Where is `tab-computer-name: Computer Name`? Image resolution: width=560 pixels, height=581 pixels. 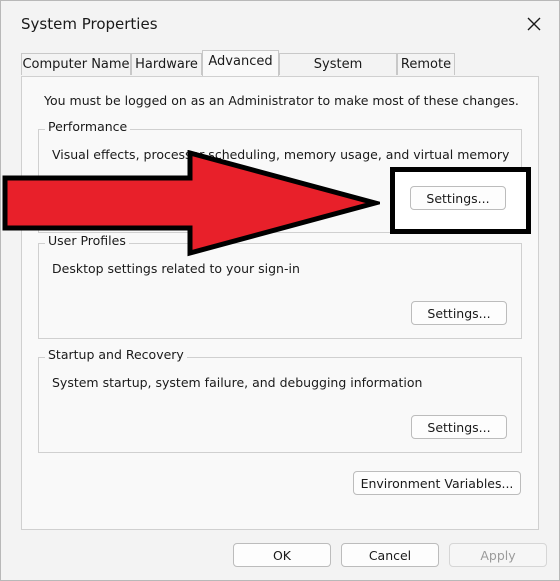 tab-computer-name: Computer Name is located at coordinates (76, 64).